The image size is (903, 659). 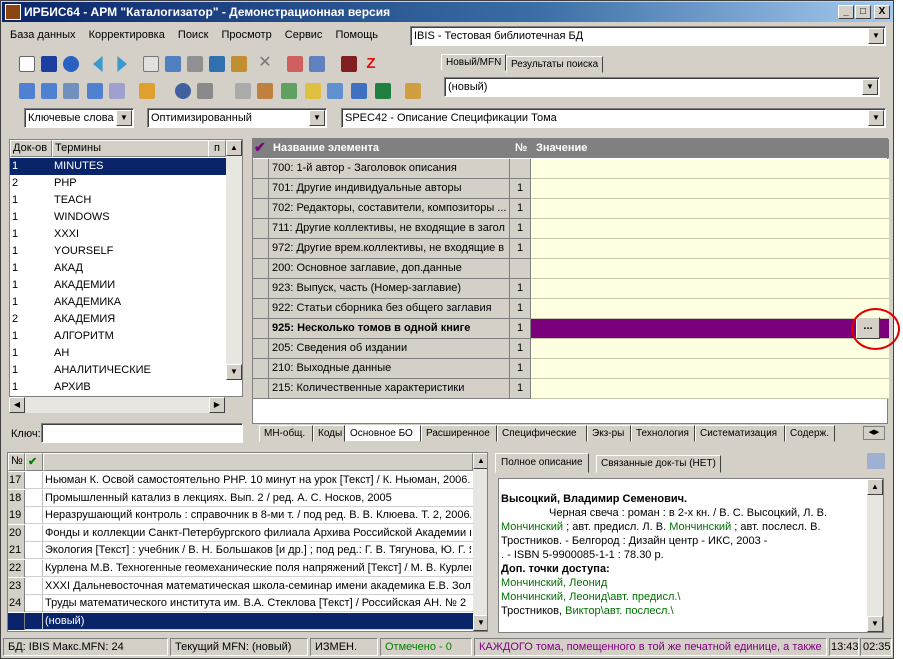 What do you see at coordinates (542, 433) in the screenshot?
I see `field-tab: Специфические` at bounding box center [542, 433].